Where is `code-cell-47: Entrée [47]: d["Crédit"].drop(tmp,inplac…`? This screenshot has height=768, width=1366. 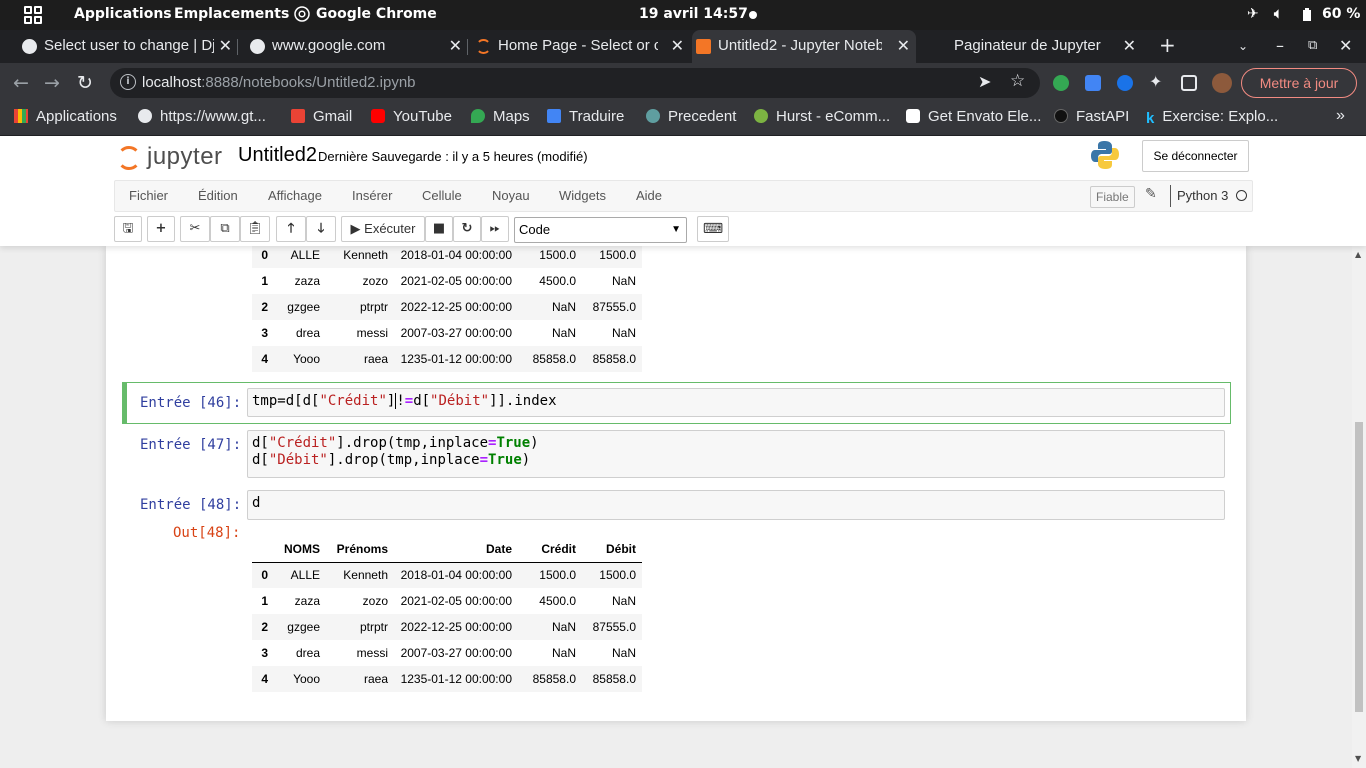
code-cell-47: Entrée [47]: d["Crédit"].drop(tmp,inplac… is located at coordinates (676, 455).